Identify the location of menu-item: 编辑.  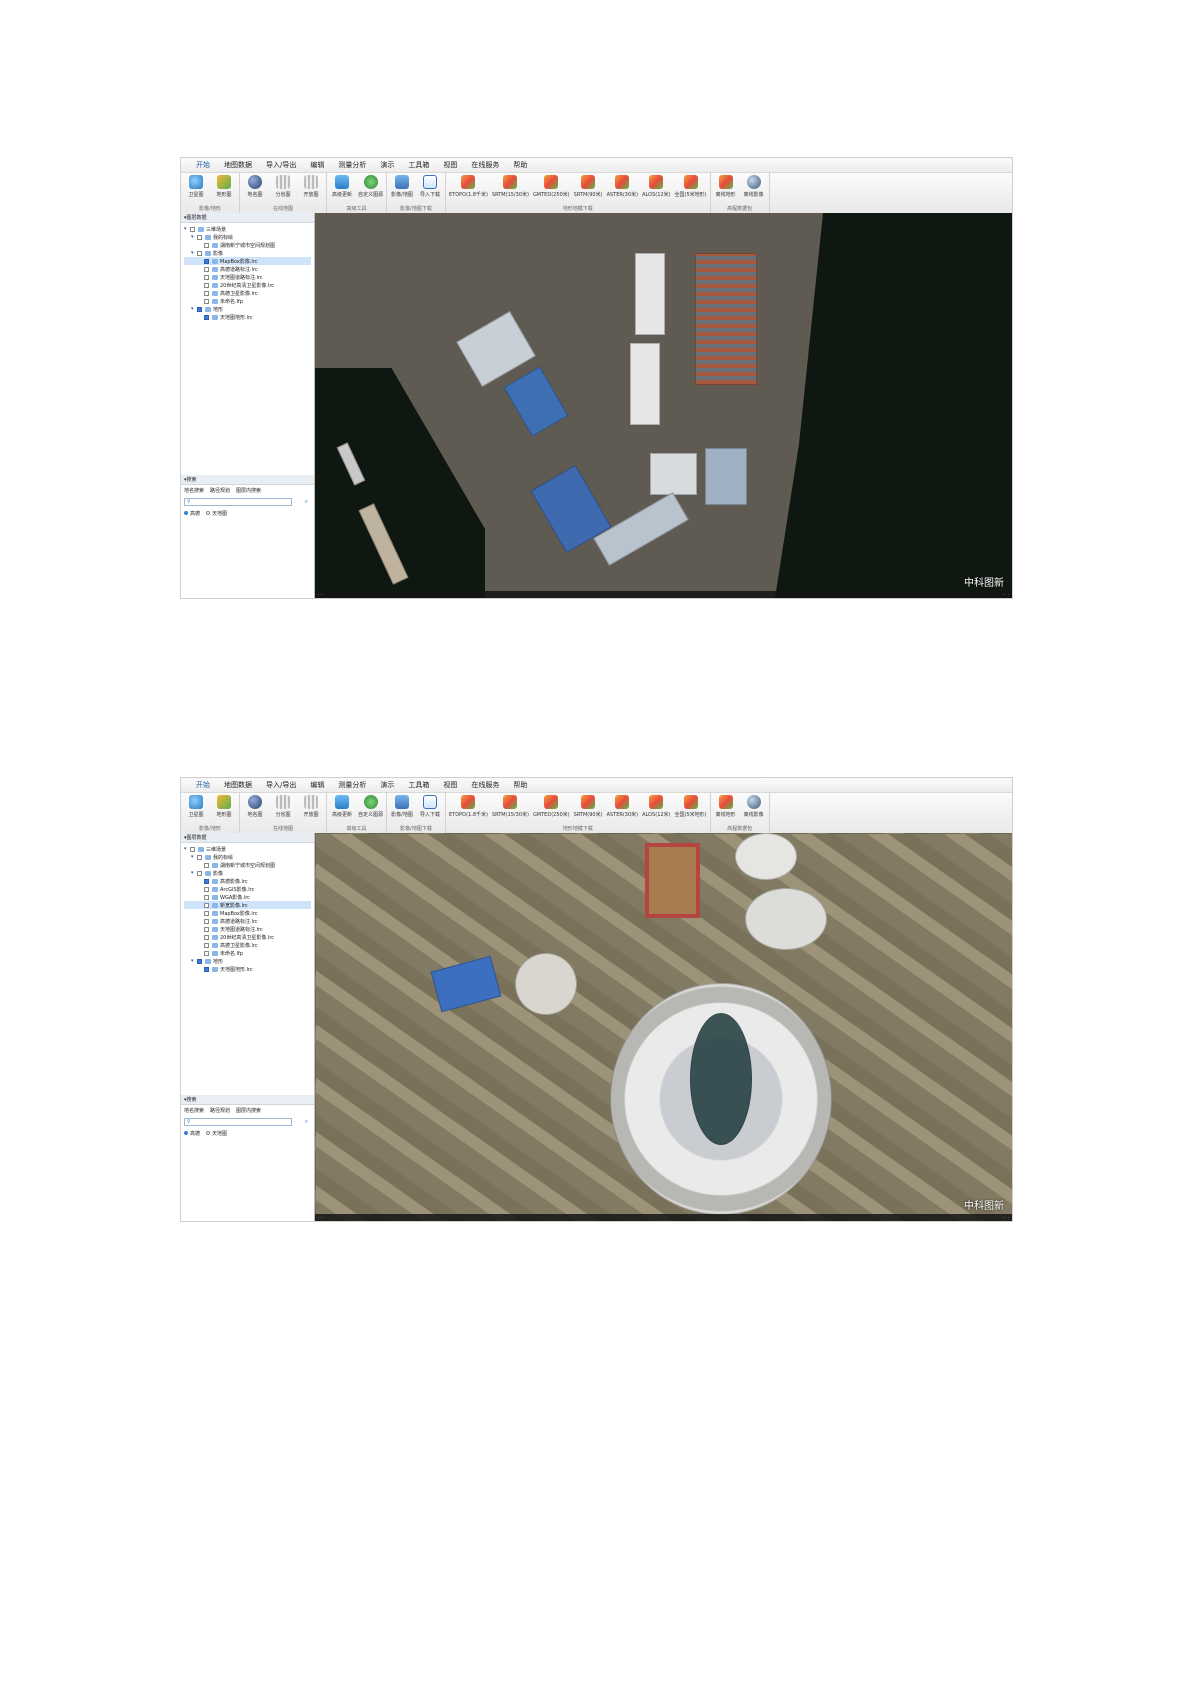
(317, 165).